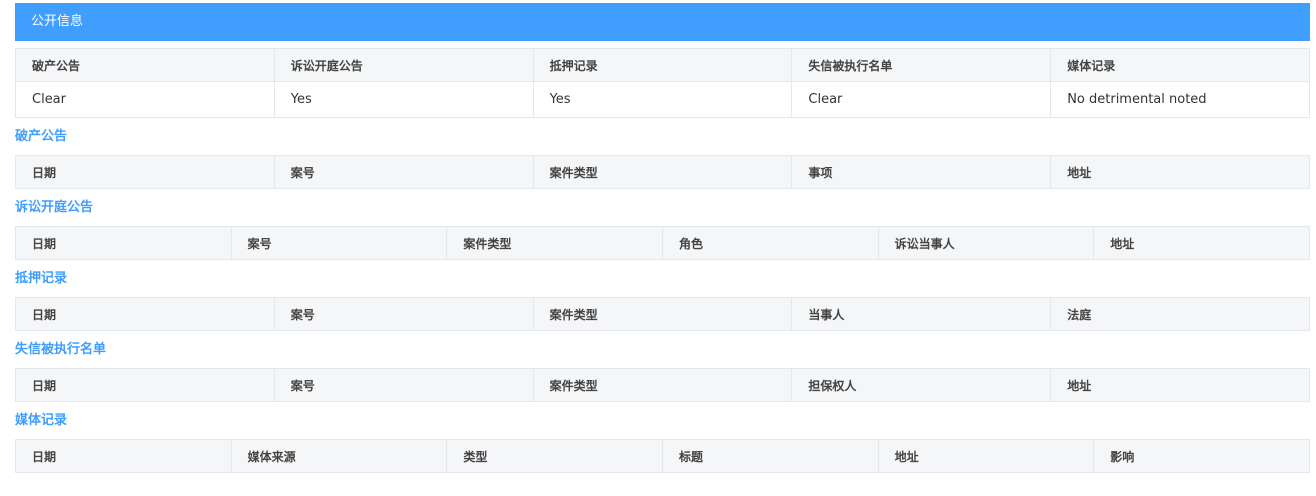  What do you see at coordinates (921, 99) in the screenshot?
I see `summary-value-dishonest: Clear` at bounding box center [921, 99].